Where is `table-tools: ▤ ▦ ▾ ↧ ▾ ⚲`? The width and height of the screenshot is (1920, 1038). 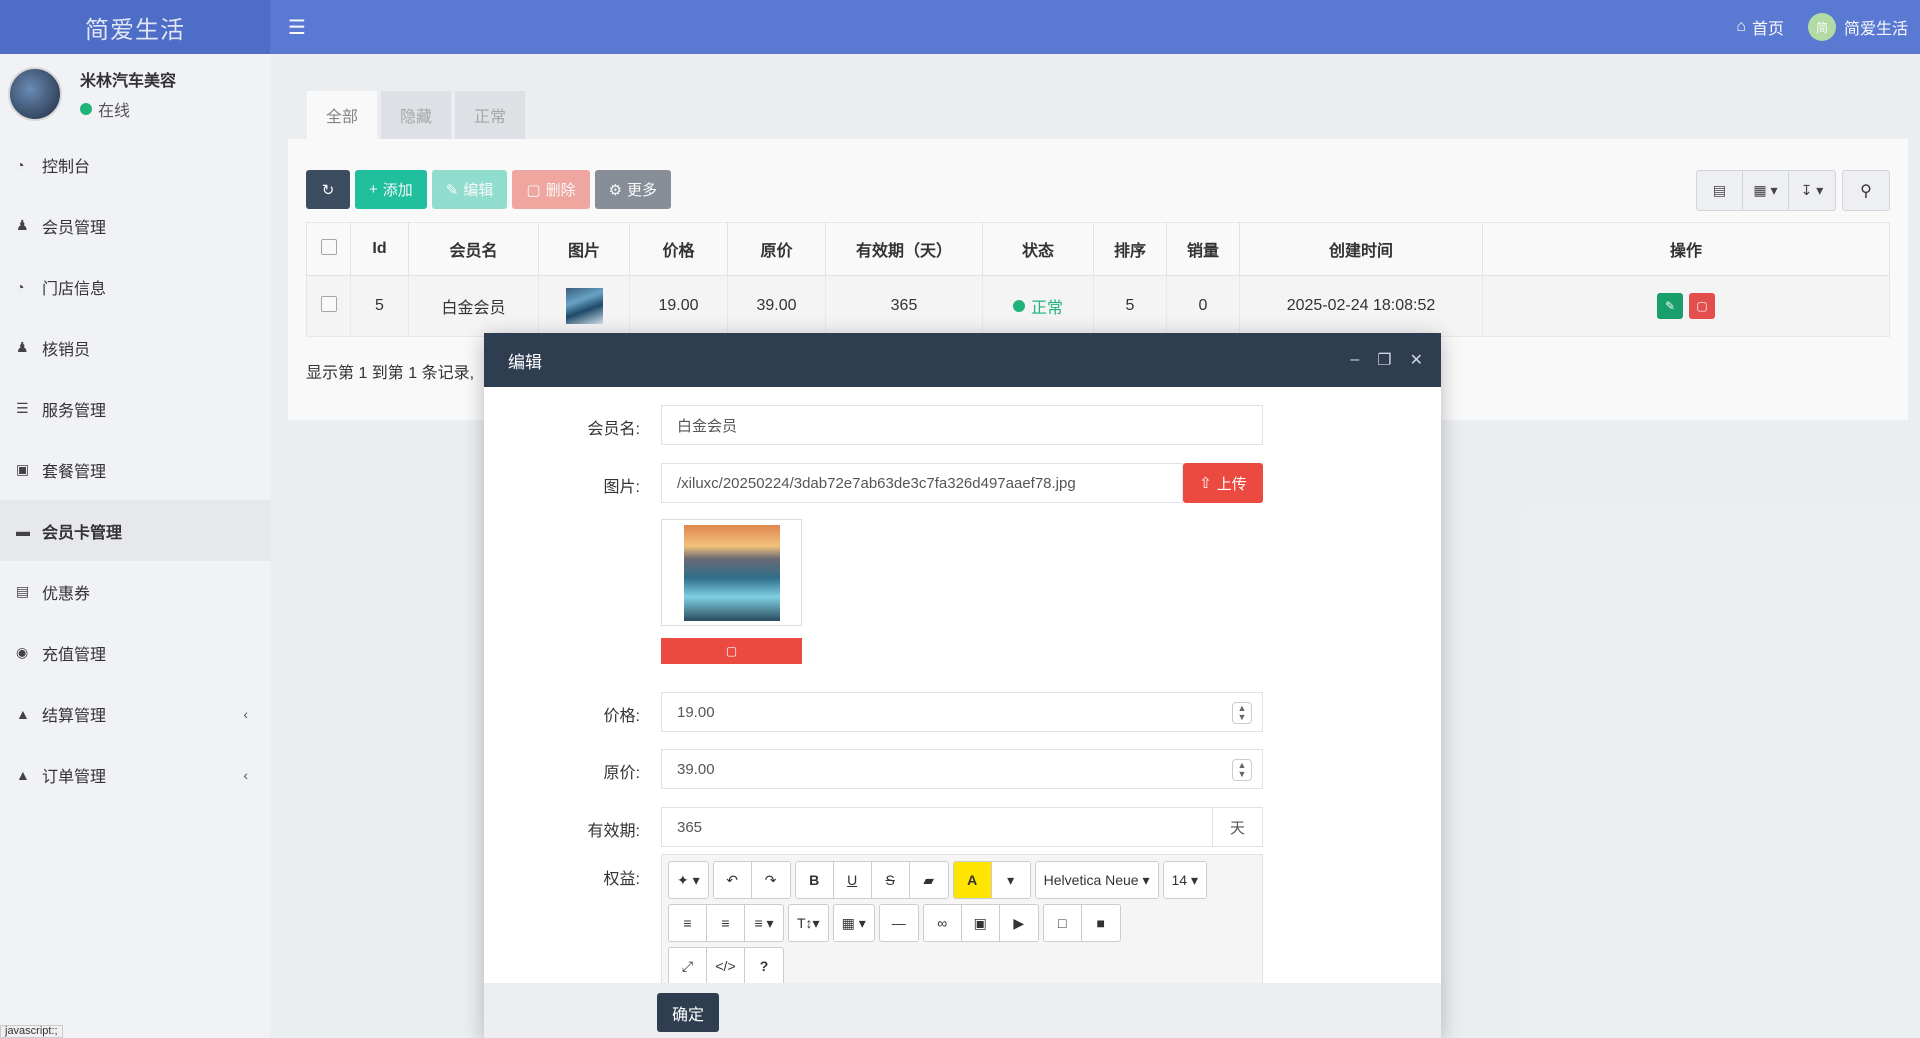
table-tools: ▤ ▦ ▾ ↧ ▾ ⚲ is located at coordinates (1793, 190).